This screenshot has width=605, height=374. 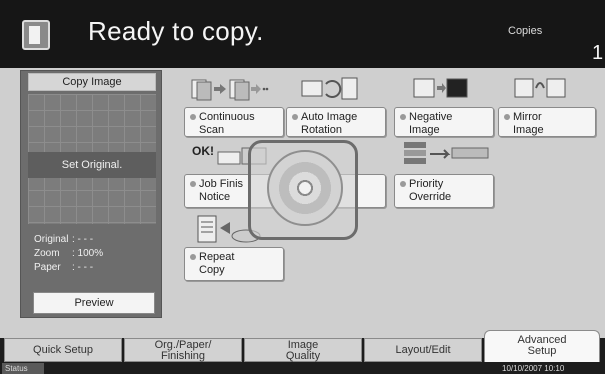 I want to click on auto-rotation-icon, so click(x=331, y=89).